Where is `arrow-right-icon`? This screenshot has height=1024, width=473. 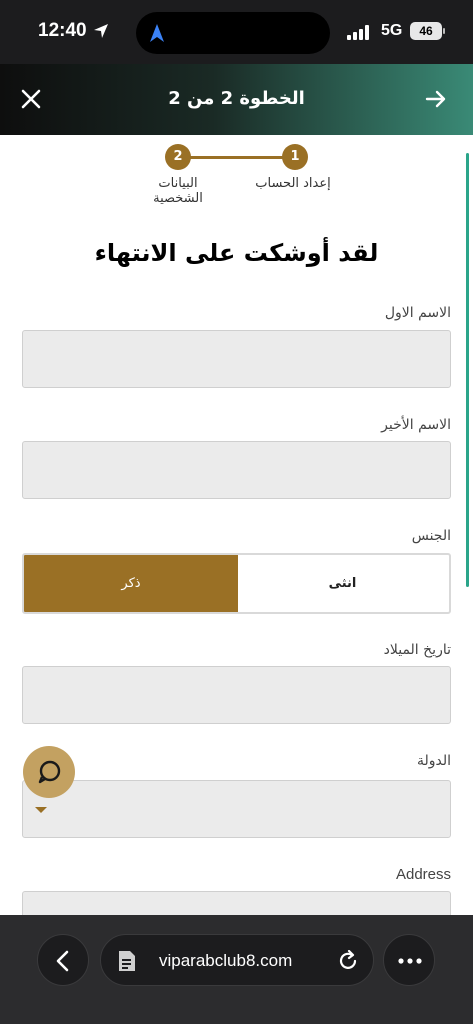 arrow-right-icon is located at coordinates (436, 99).